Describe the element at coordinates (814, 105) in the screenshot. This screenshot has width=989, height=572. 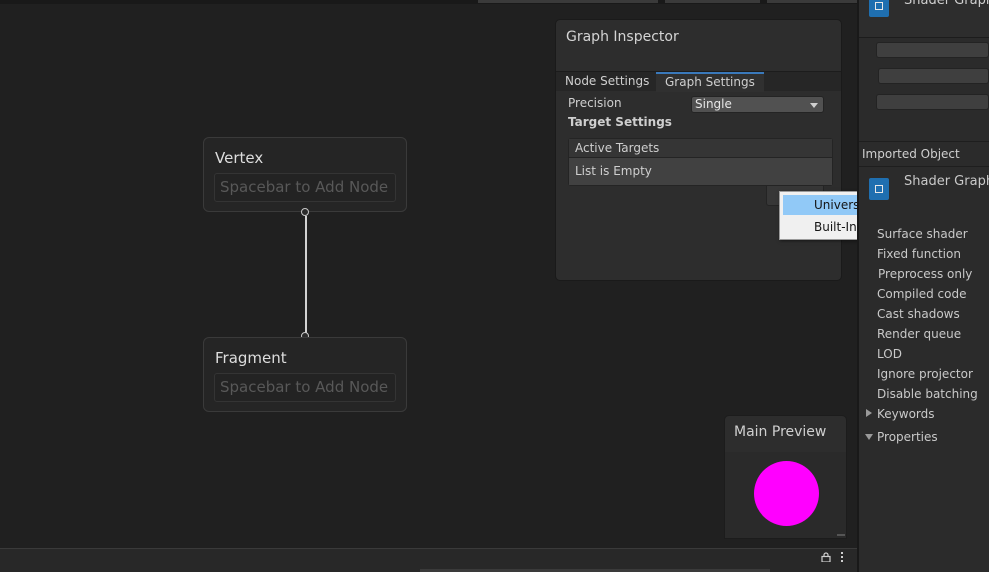
I see `chevron-down-icon` at that location.